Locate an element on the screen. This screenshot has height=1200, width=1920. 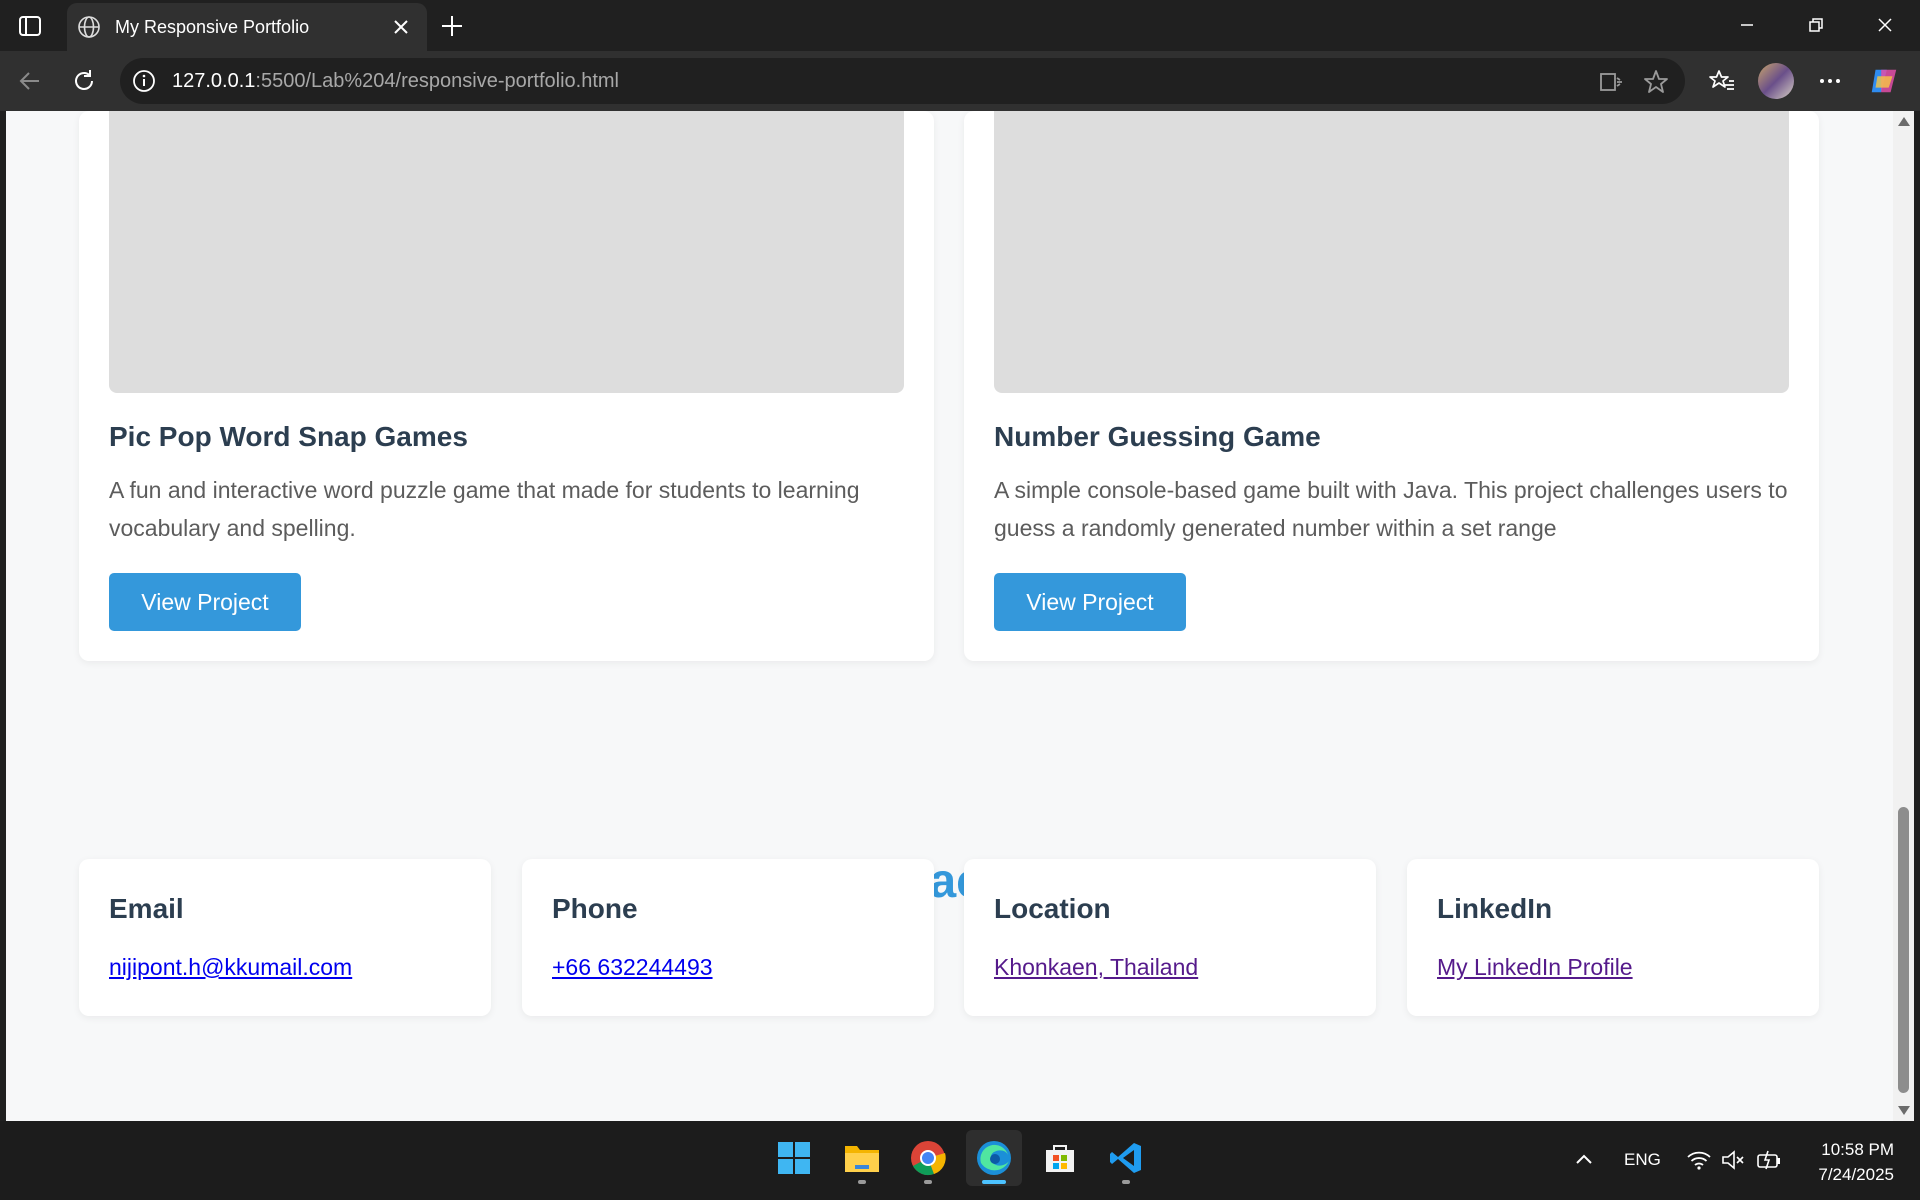
restore-icon is located at coordinates (1816, 25).